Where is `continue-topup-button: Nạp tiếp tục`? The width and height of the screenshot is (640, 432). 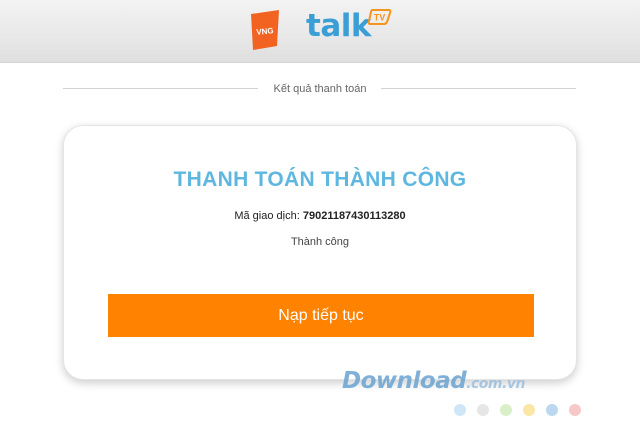 continue-topup-button: Nạp tiếp tục is located at coordinates (321, 315).